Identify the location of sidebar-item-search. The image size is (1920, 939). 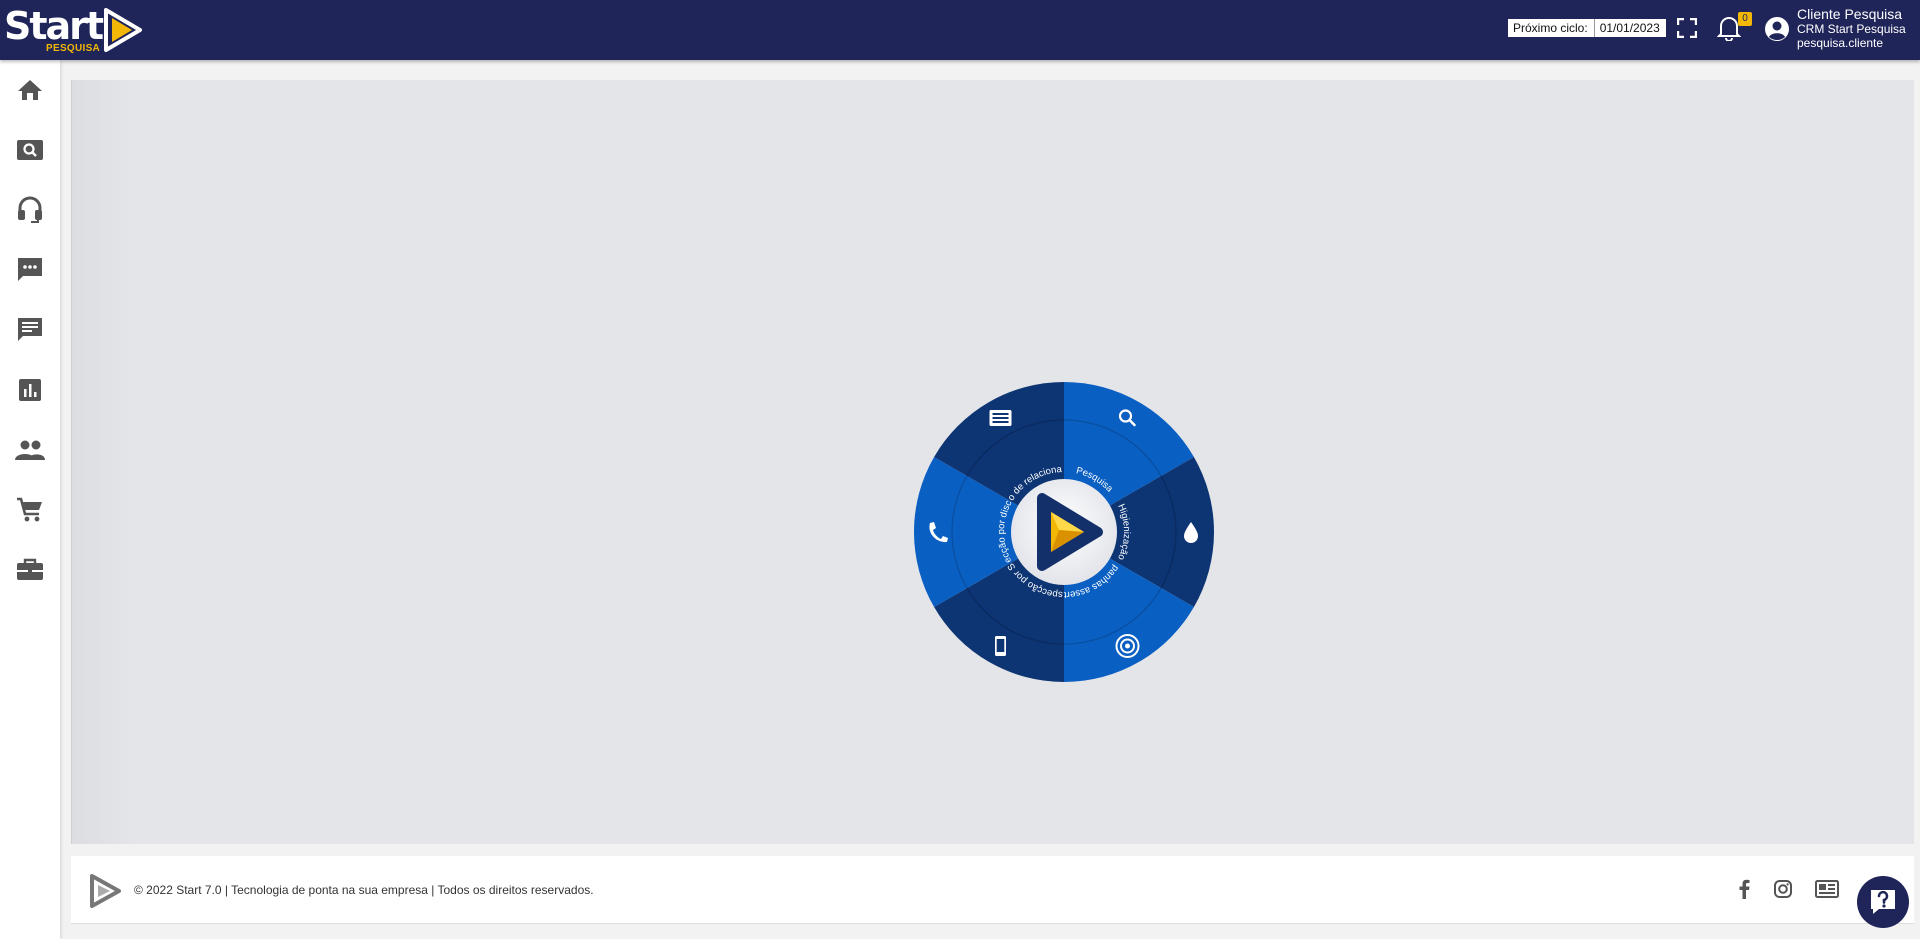
(30, 150).